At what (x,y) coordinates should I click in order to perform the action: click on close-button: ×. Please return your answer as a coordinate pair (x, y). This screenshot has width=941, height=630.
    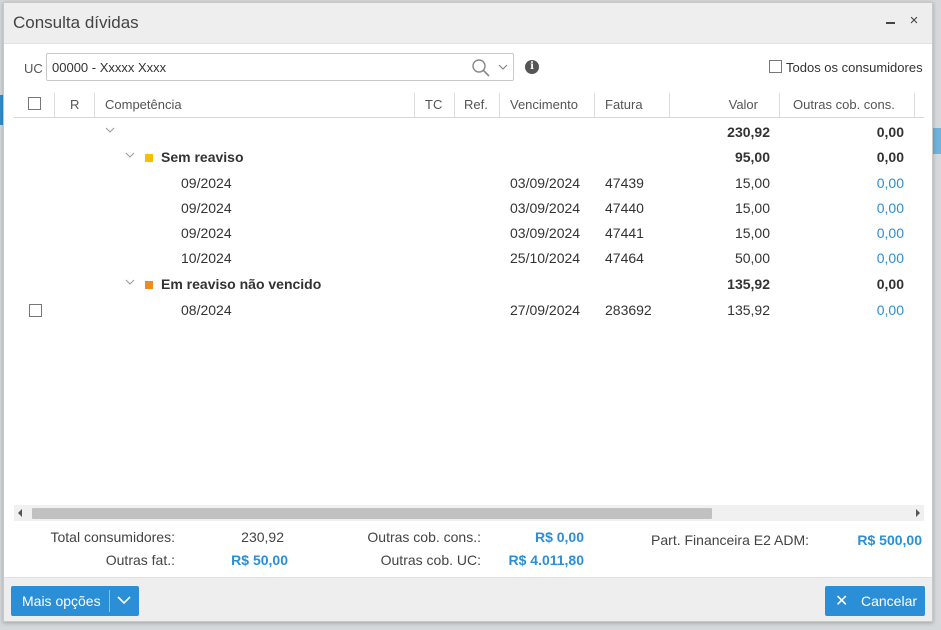
    Looking at the image, I should click on (914, 21).